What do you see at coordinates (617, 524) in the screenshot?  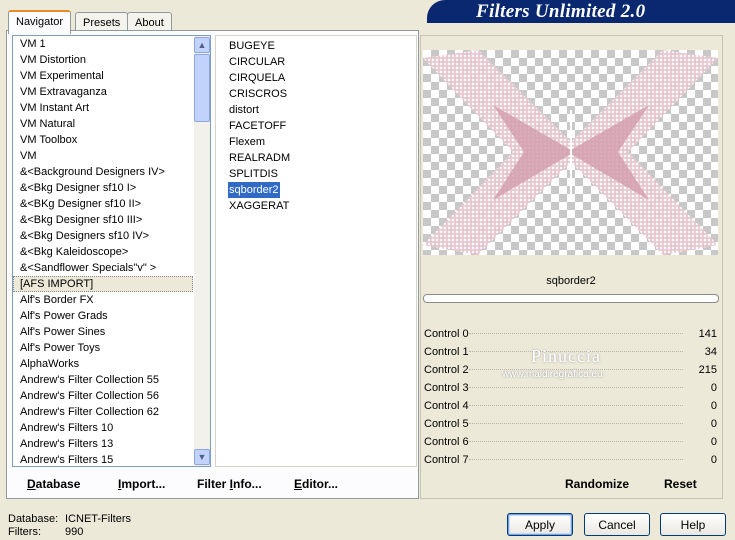 I see `cancel-button: Cancel` at bounding box center [617, 524].